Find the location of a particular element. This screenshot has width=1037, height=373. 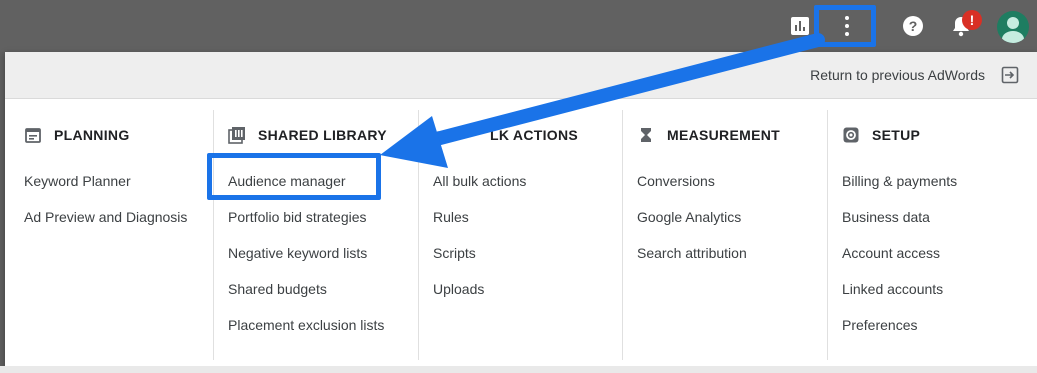

bulk-actions-title: LK ACTIONS is located at coordinates (534, 135).